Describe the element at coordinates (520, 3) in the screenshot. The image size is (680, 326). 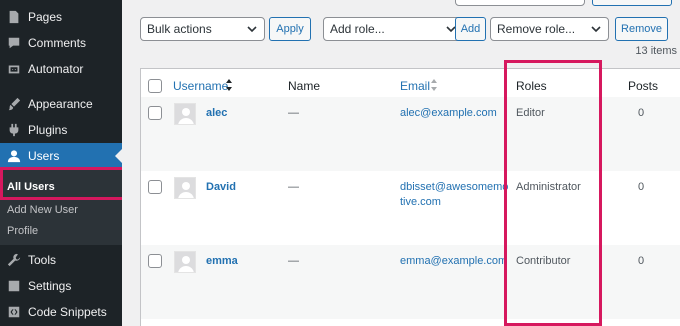
I see `search-input` at that location.